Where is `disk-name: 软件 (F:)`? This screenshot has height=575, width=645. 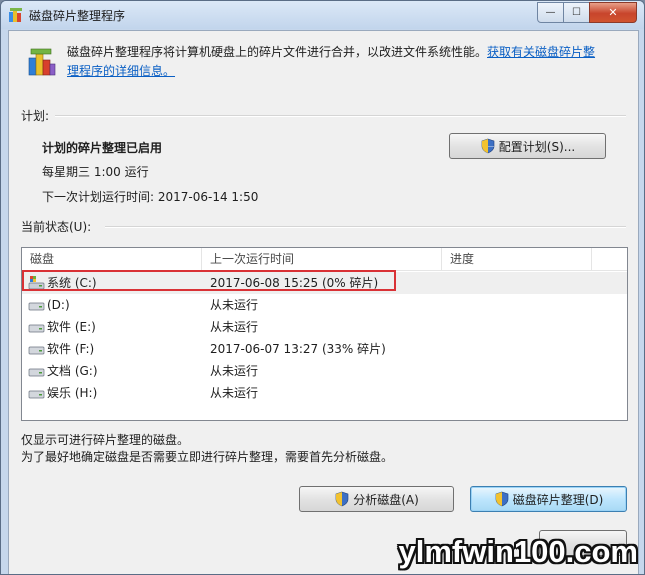 disk-name: 软件 (F:) is located at coordinates (71, 349).